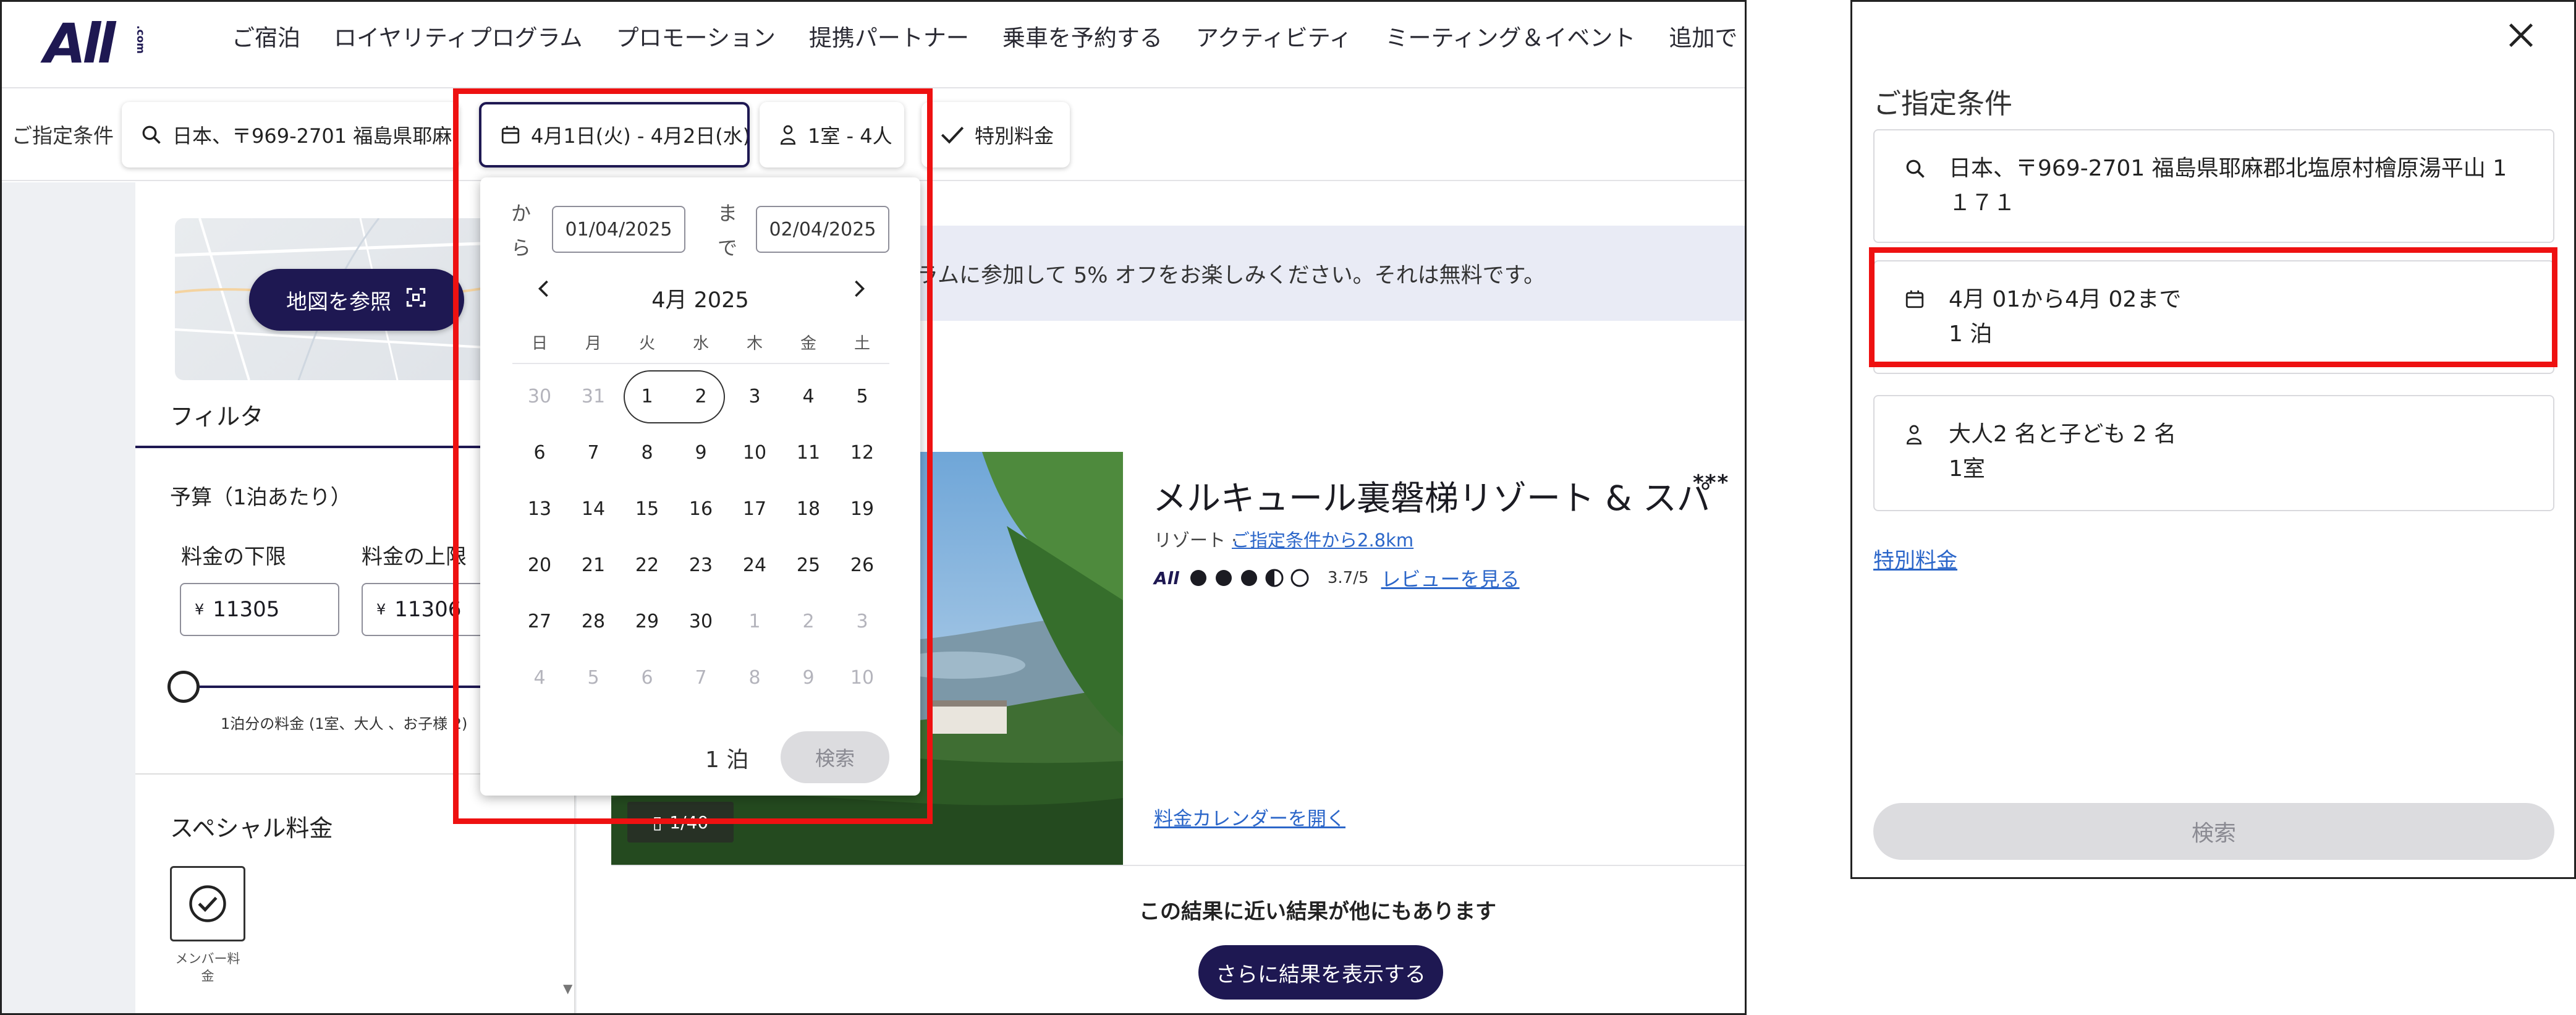 The image size is (2576, 1015). Describe the element at coordinates (338, 302) in the screenshot. I see `view-map-label: 地図を参照` at that location.